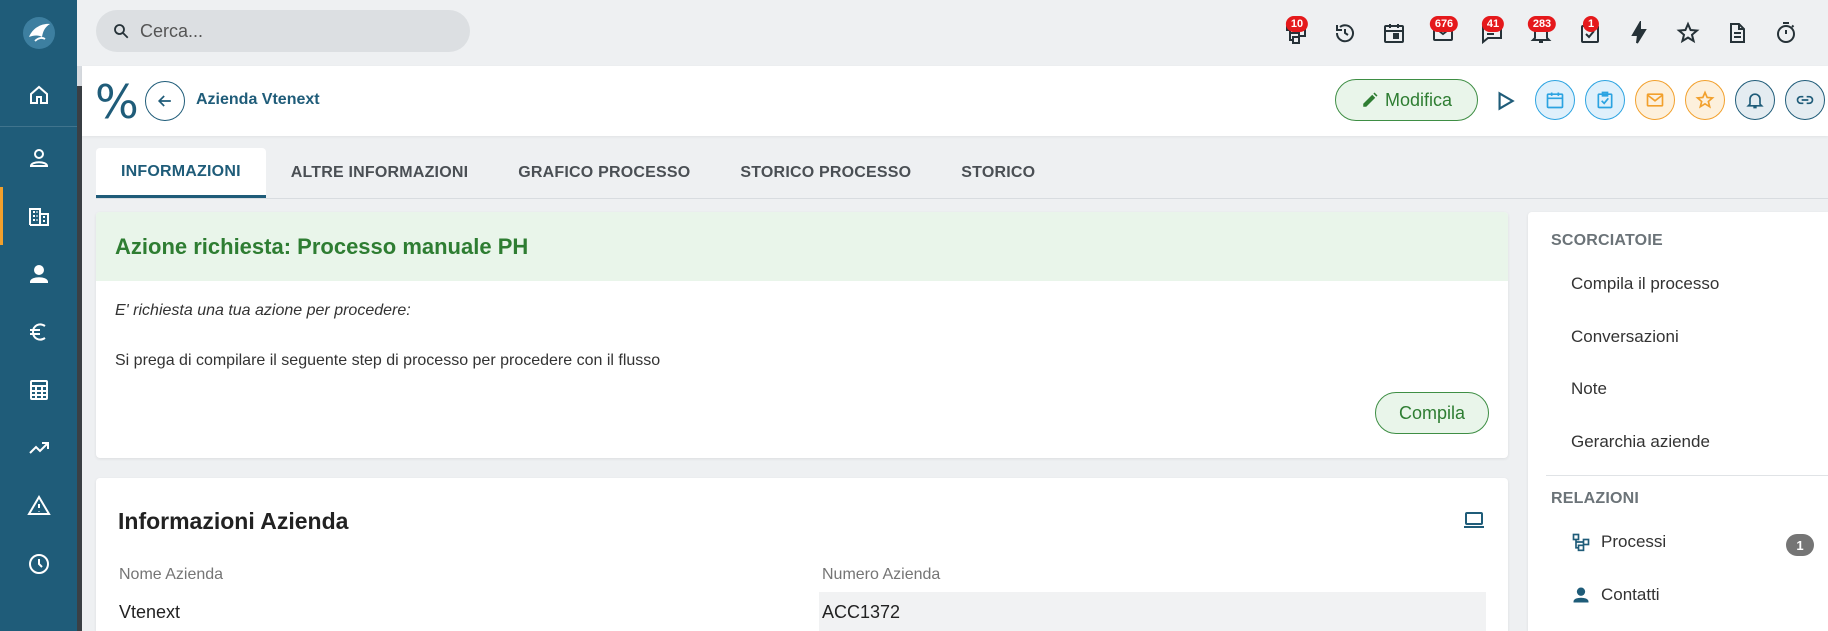  Describe the element at coordinates (1474, 520) in the screenshot. I see `section-toggle` at that location.